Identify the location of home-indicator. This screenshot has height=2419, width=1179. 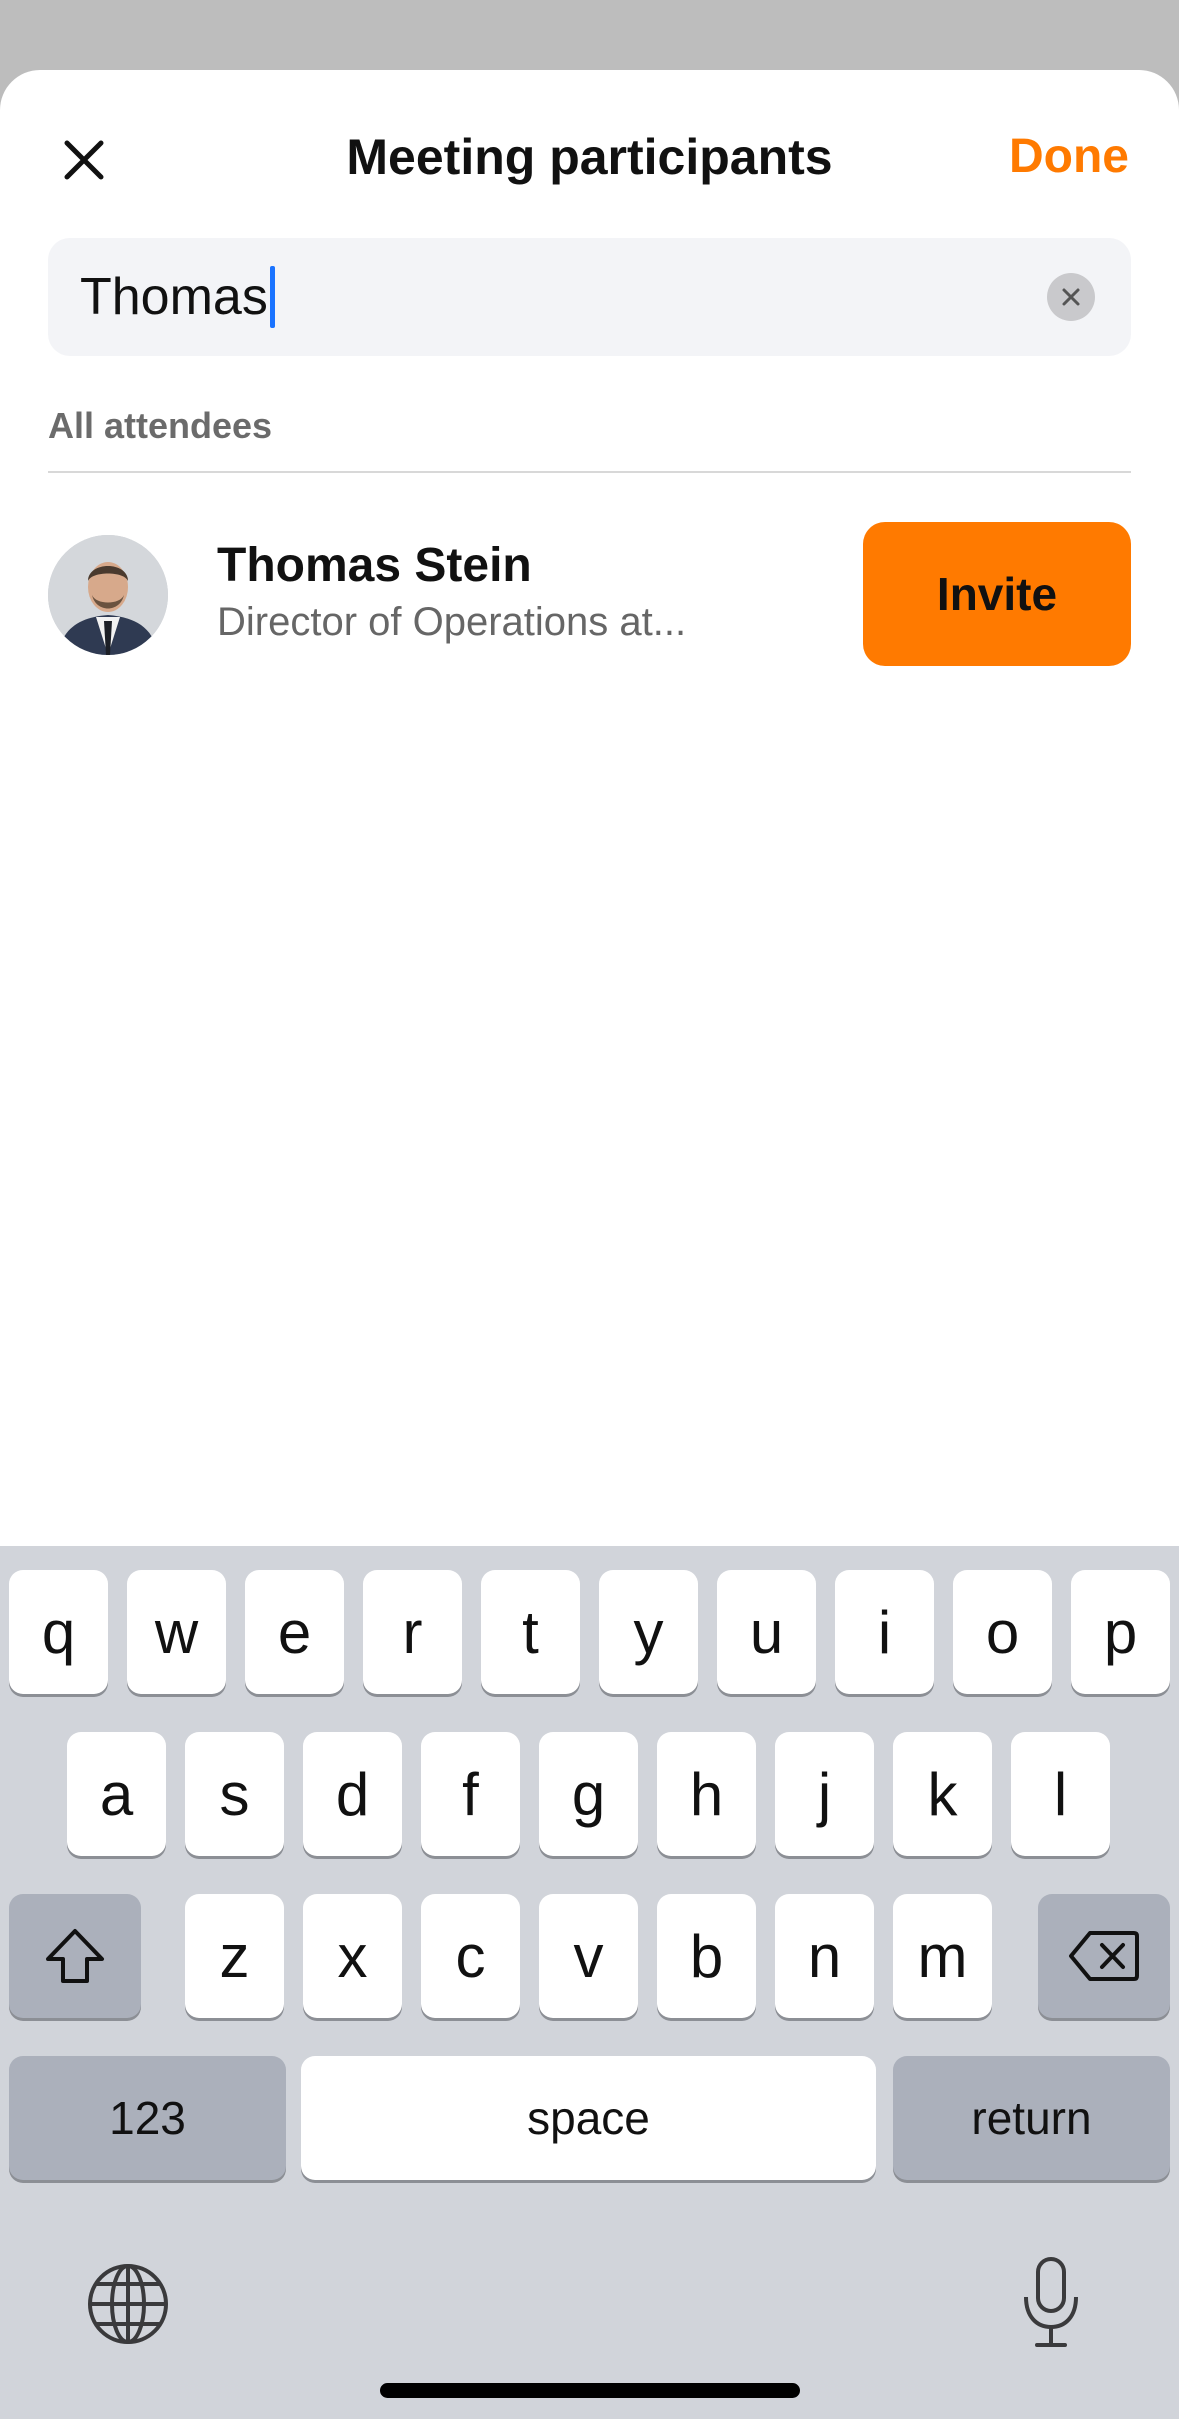
(590, 2390).